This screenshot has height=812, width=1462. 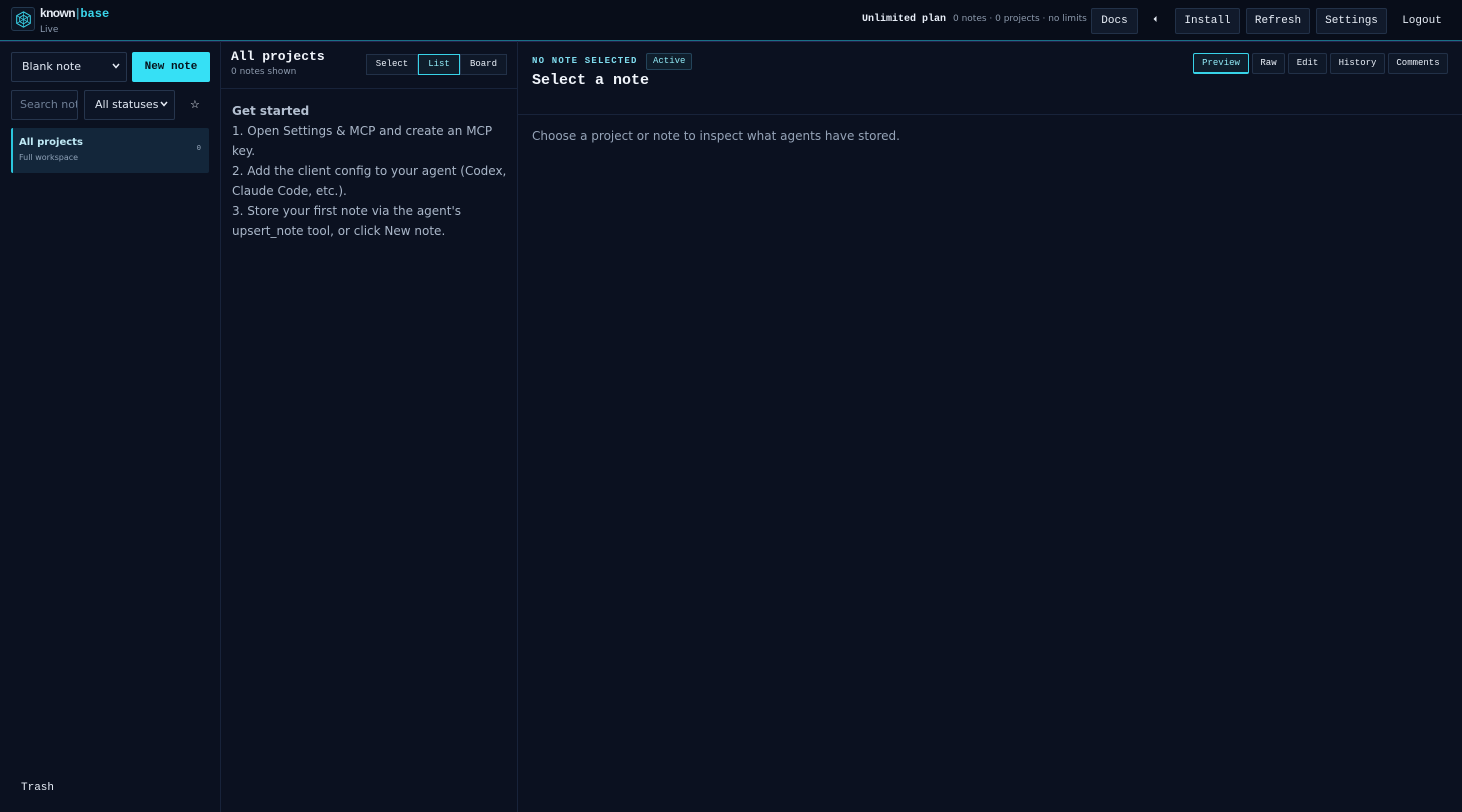 What do you see at coordinates (195, 104) in the screenshot?
I see `favorites-star-icon: ☆` at bounding box center [195, 104].